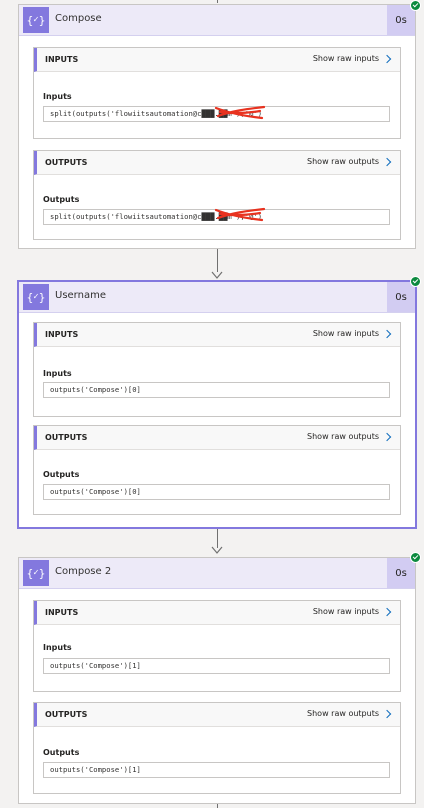  What do you see at coordinates (217, 20) in the screenshot?
I see `card-header: {✓} Compose 0s` at bounding box center [217, 20].